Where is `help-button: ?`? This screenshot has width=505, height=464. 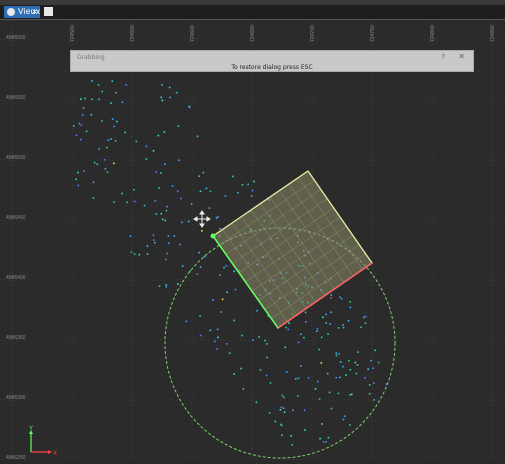
help-button: ? is located at coordinates (443, 57).